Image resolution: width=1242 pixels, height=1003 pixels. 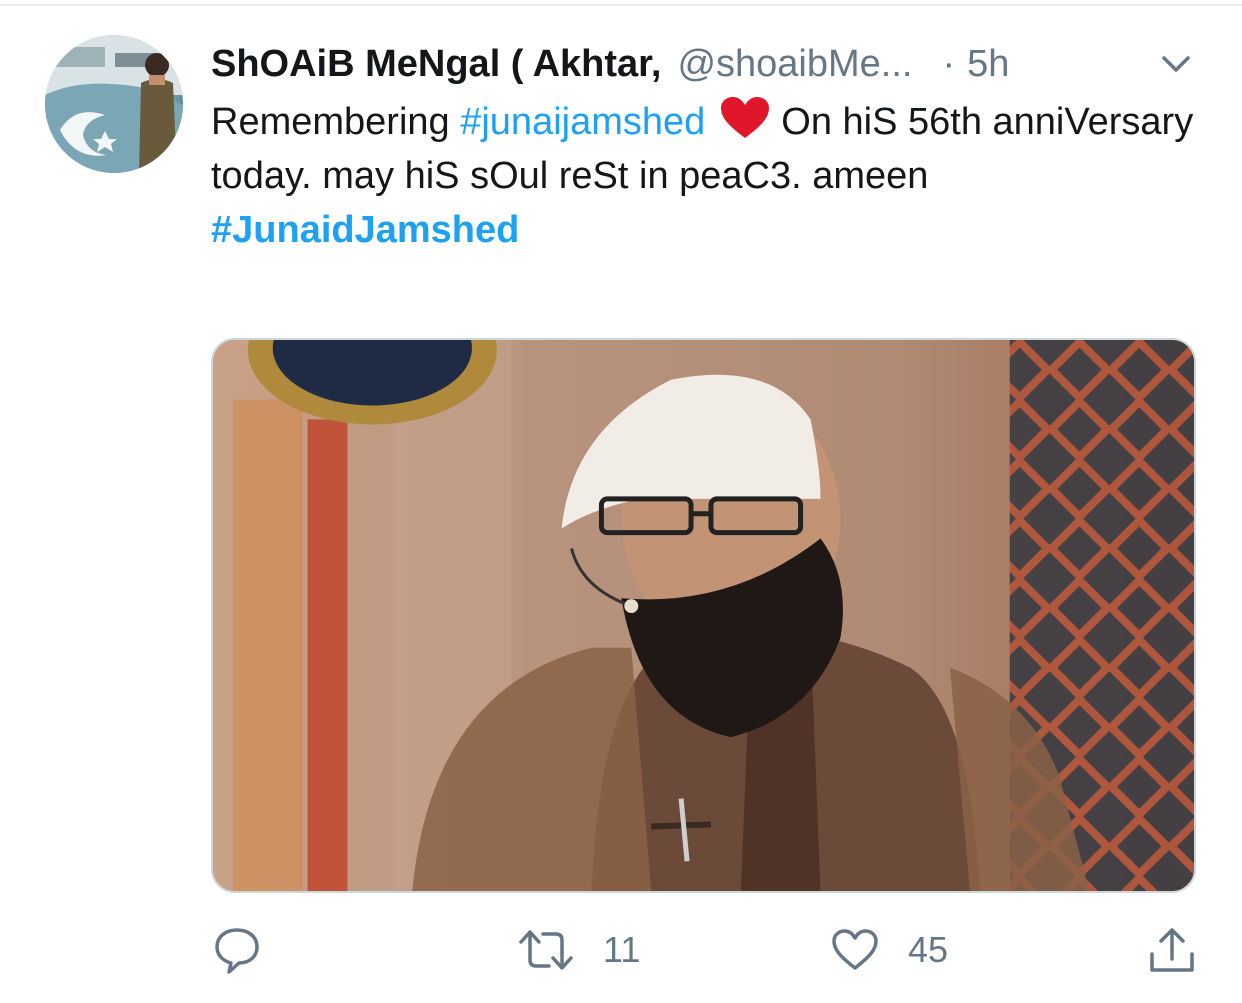 I want to click on reply-icon, so click(x=237, y=950).